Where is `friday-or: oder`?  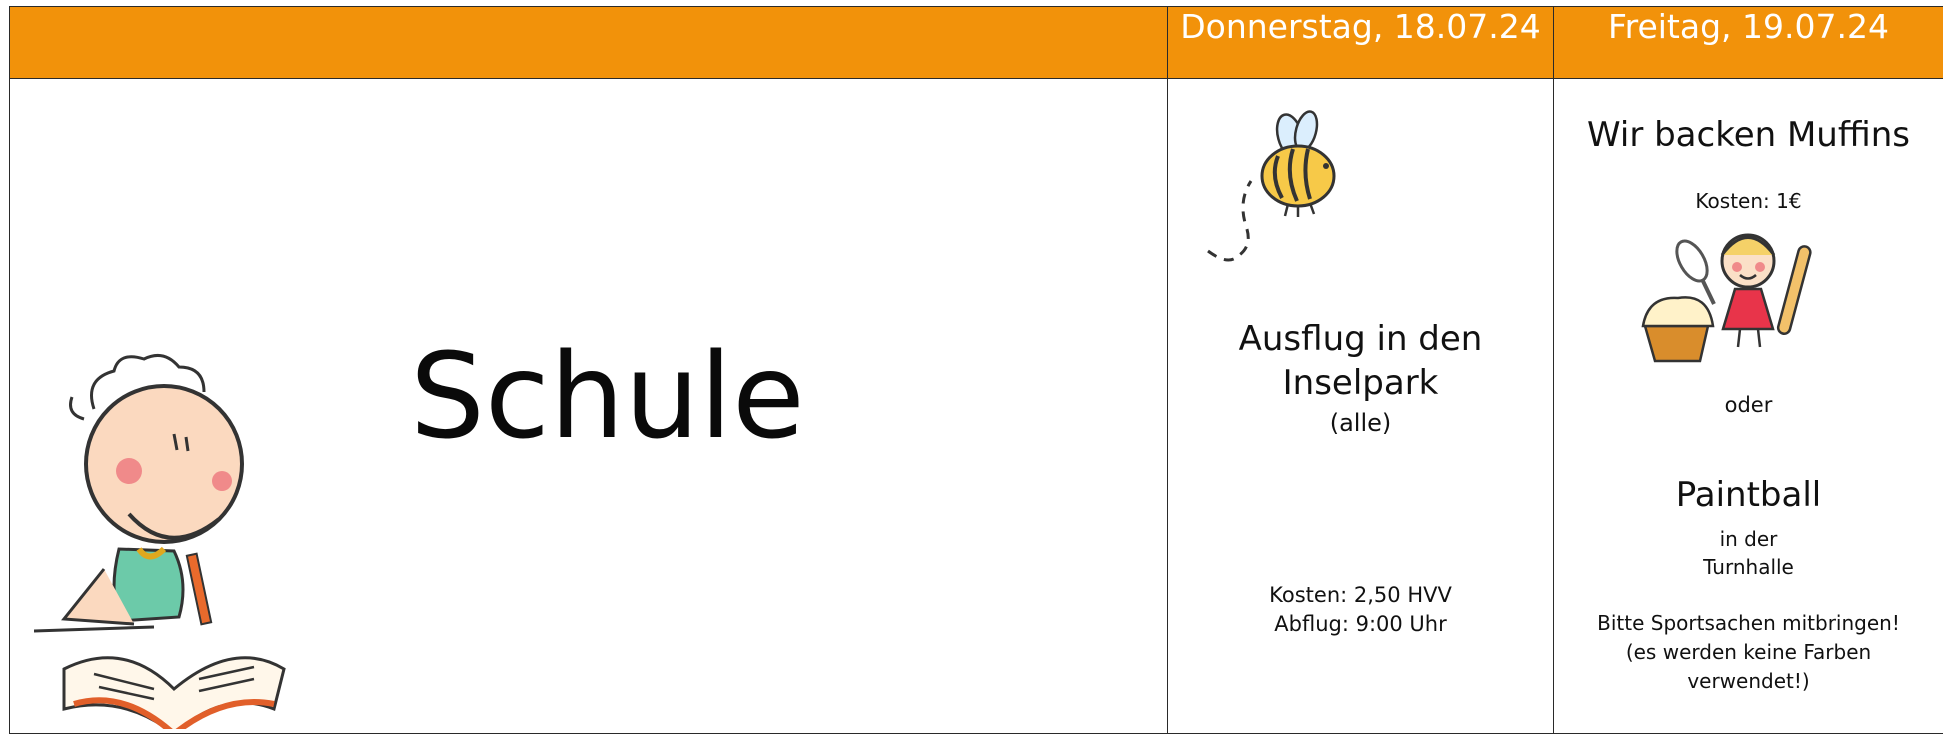
friday-or: oder is located at coordinates (1748, 405).